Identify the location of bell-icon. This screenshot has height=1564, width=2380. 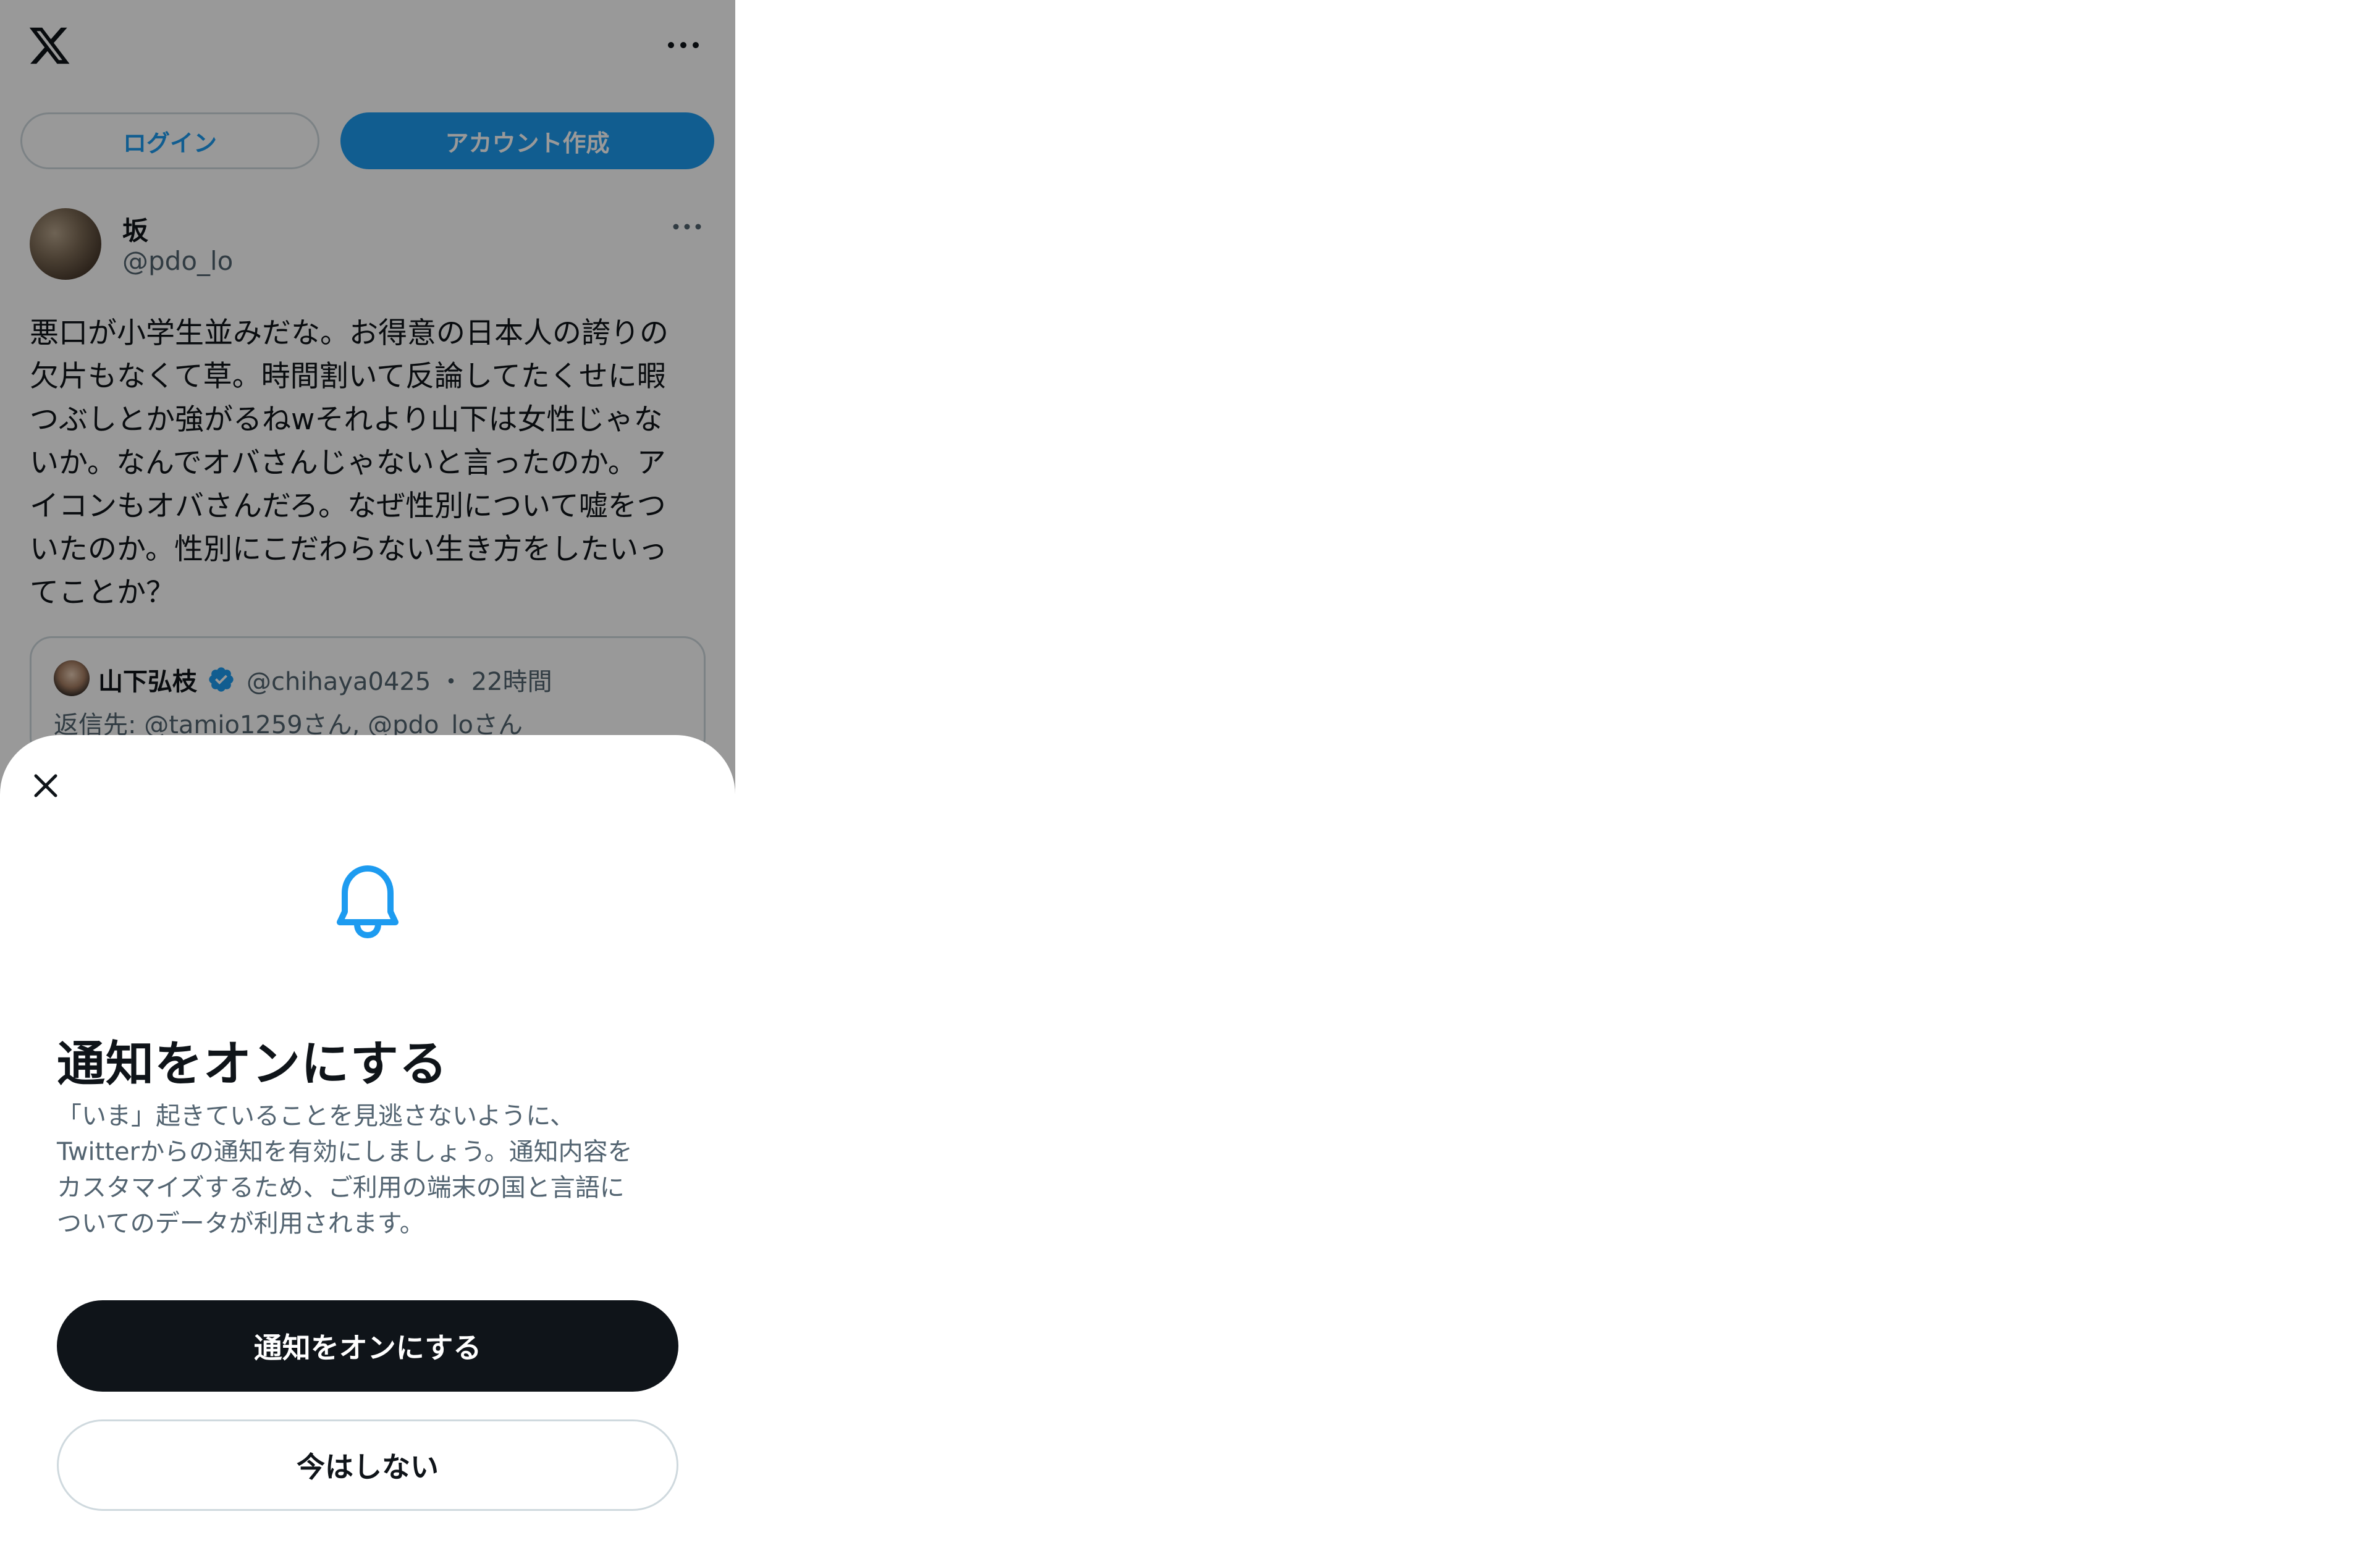
(368, 902).